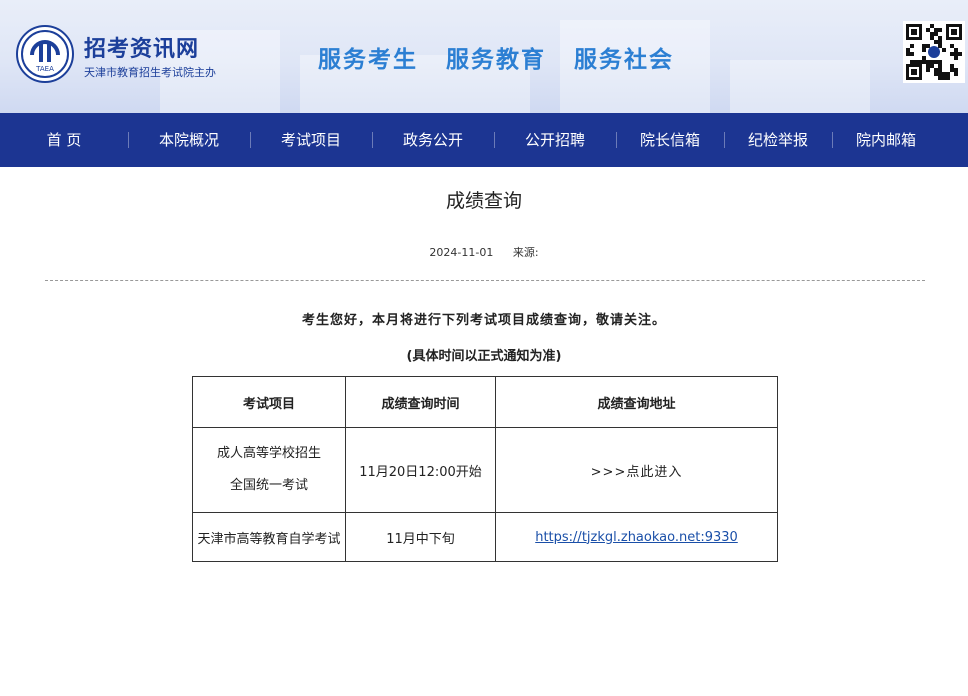 This screenshot has width=968, height=696. Describe the element at coordinates (269, 537) in the screenshot. I see `cell-project: 天津市高等教育自学考试` at that location.